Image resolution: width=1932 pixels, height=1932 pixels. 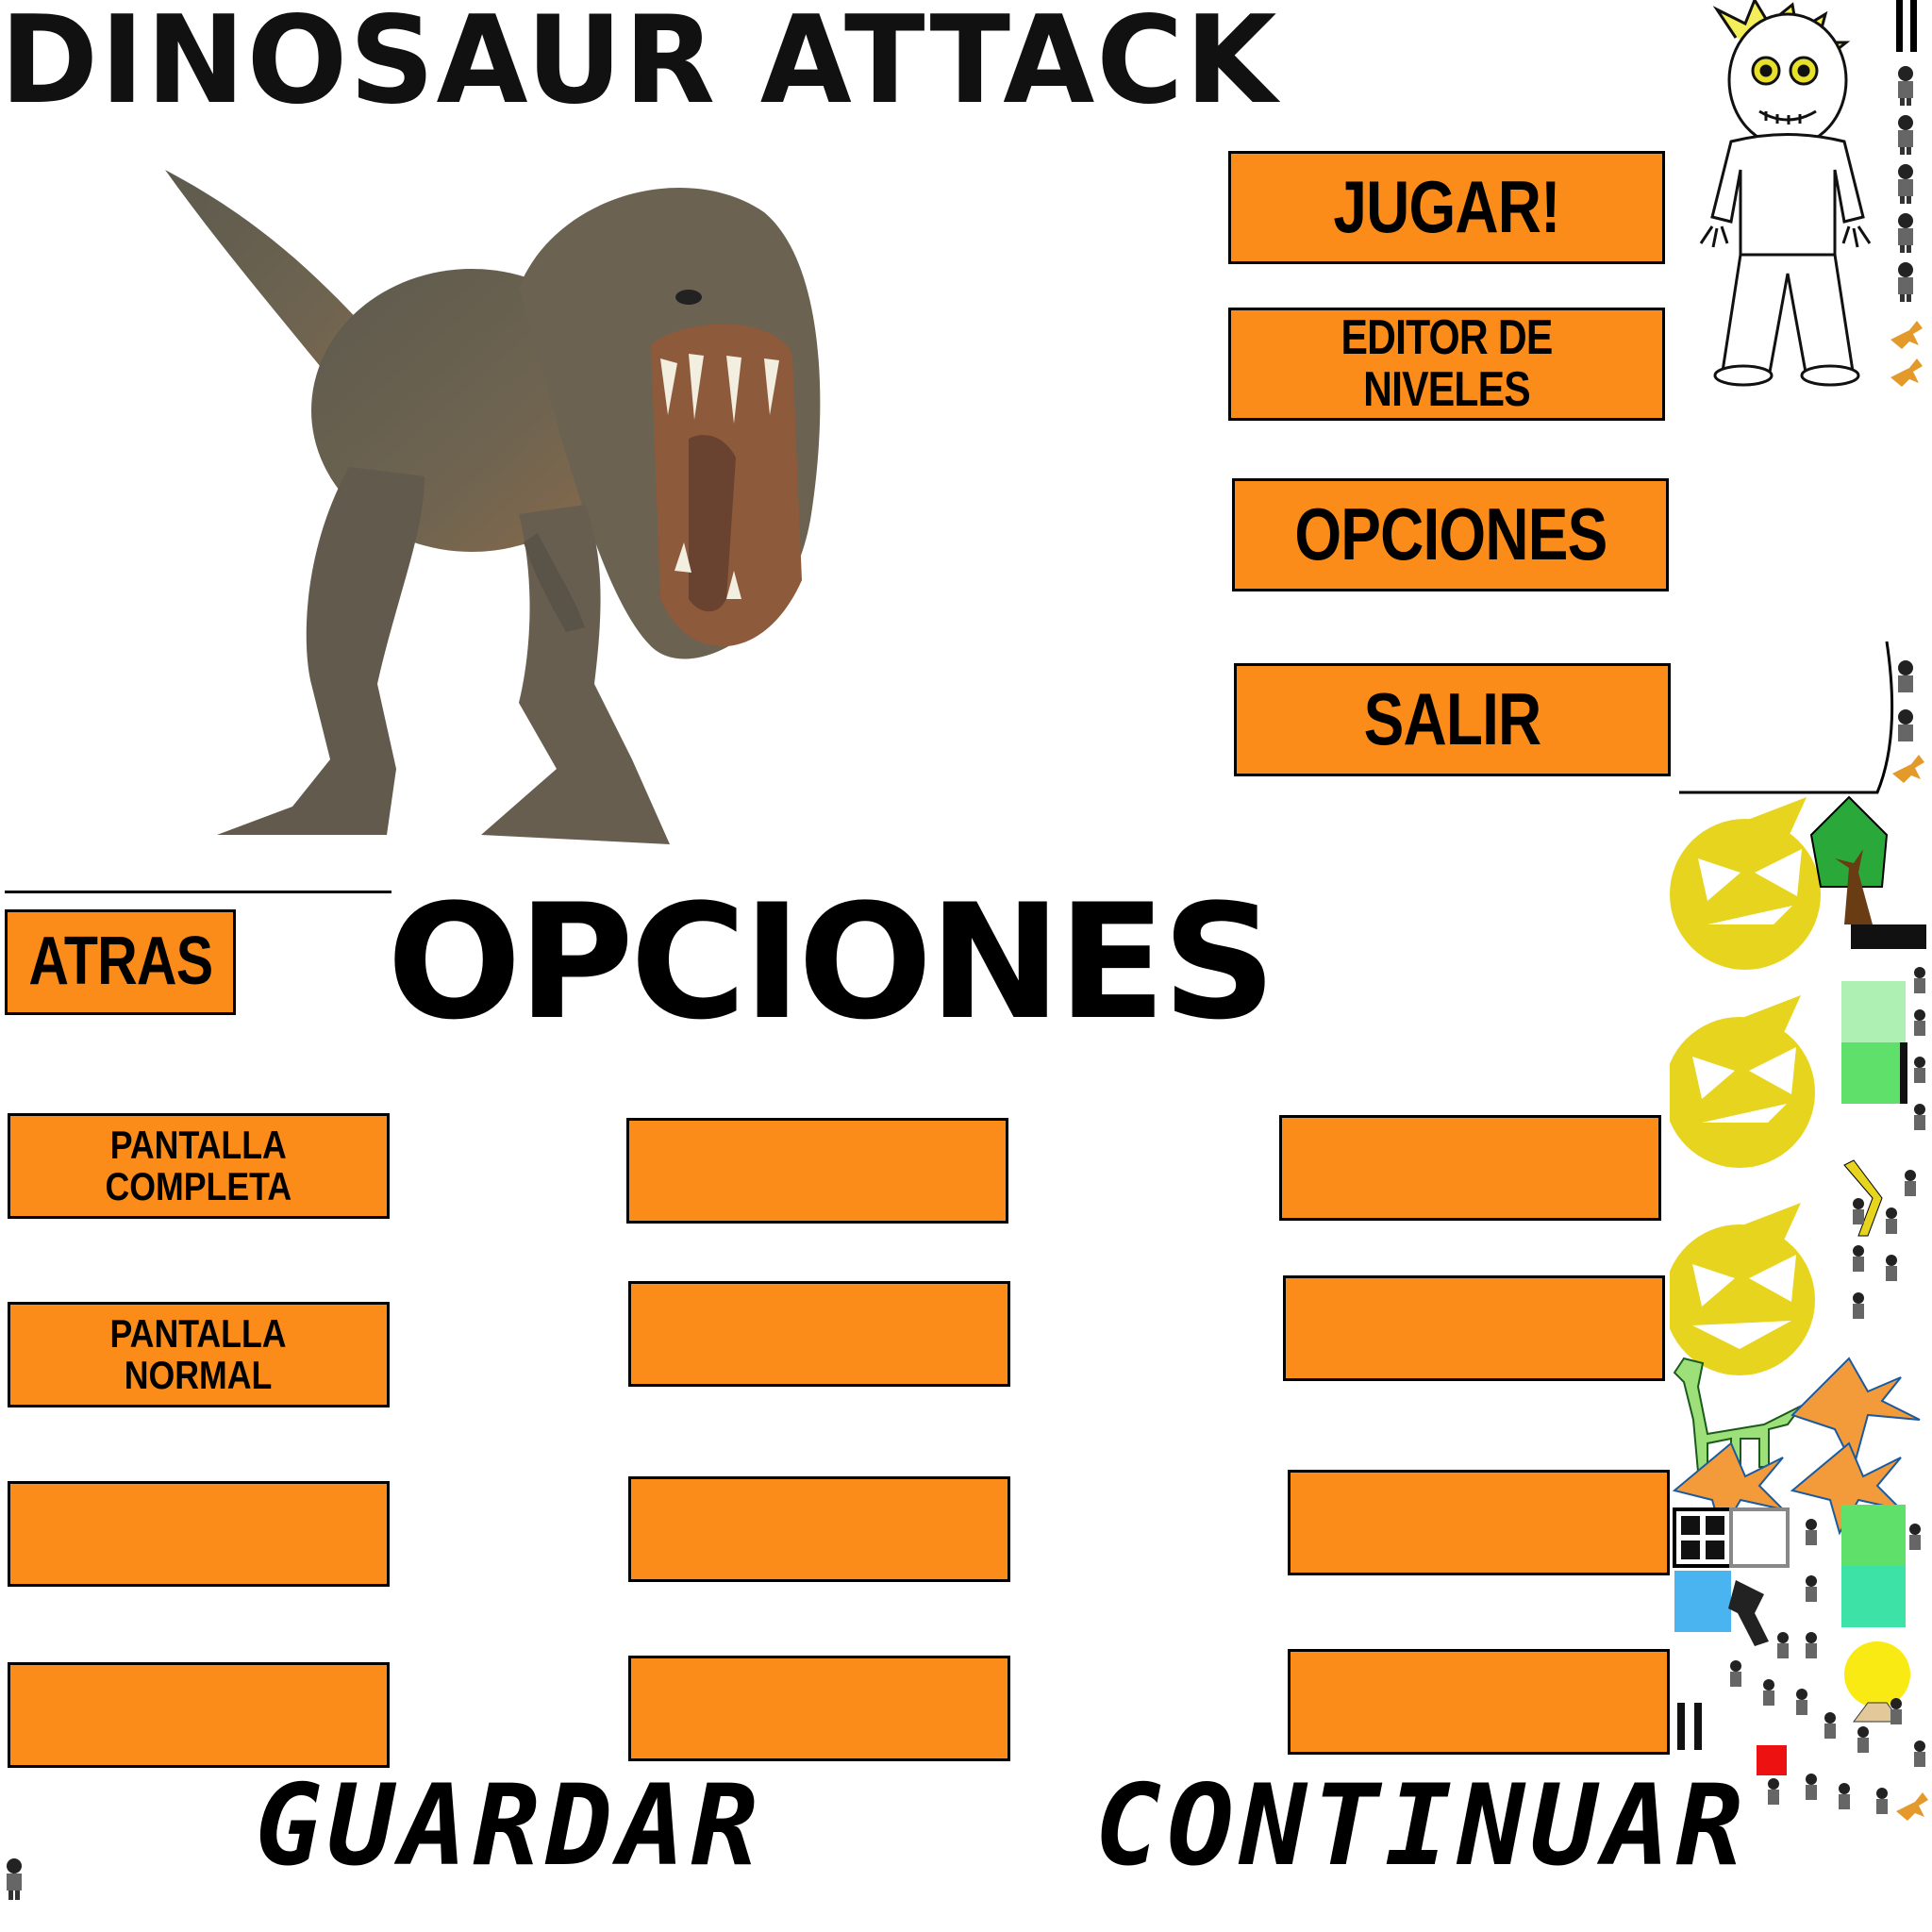 I want to click on water-tile-icon, so click(x=1702, y=1601).